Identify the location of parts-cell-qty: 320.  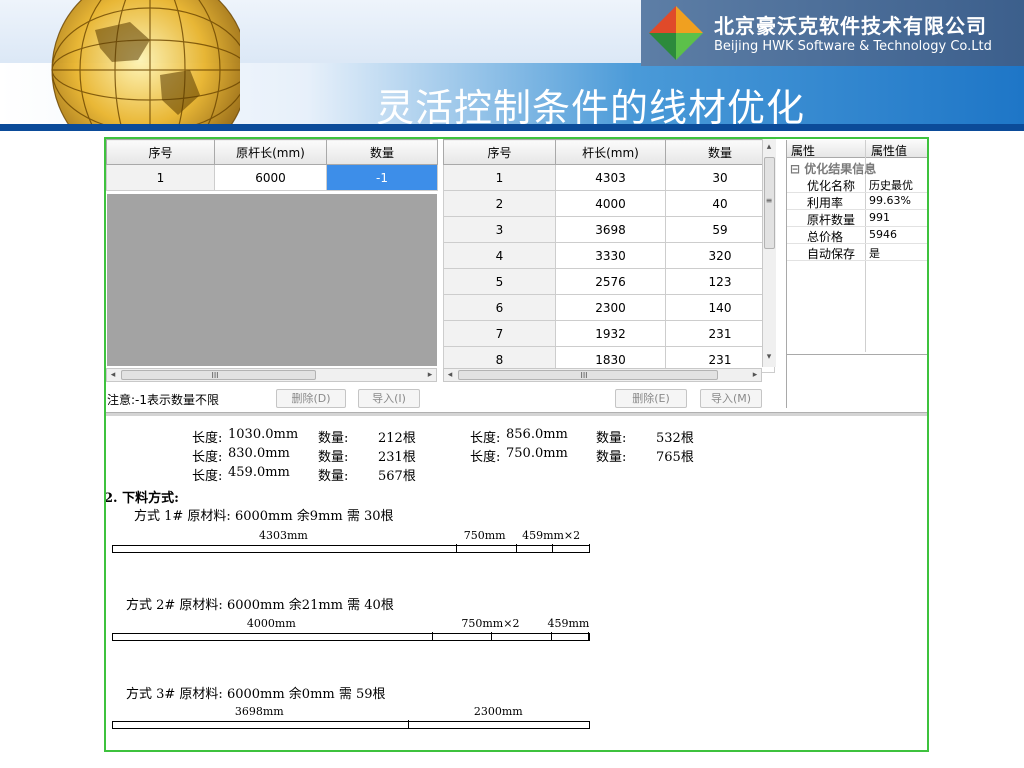
(720, 255).